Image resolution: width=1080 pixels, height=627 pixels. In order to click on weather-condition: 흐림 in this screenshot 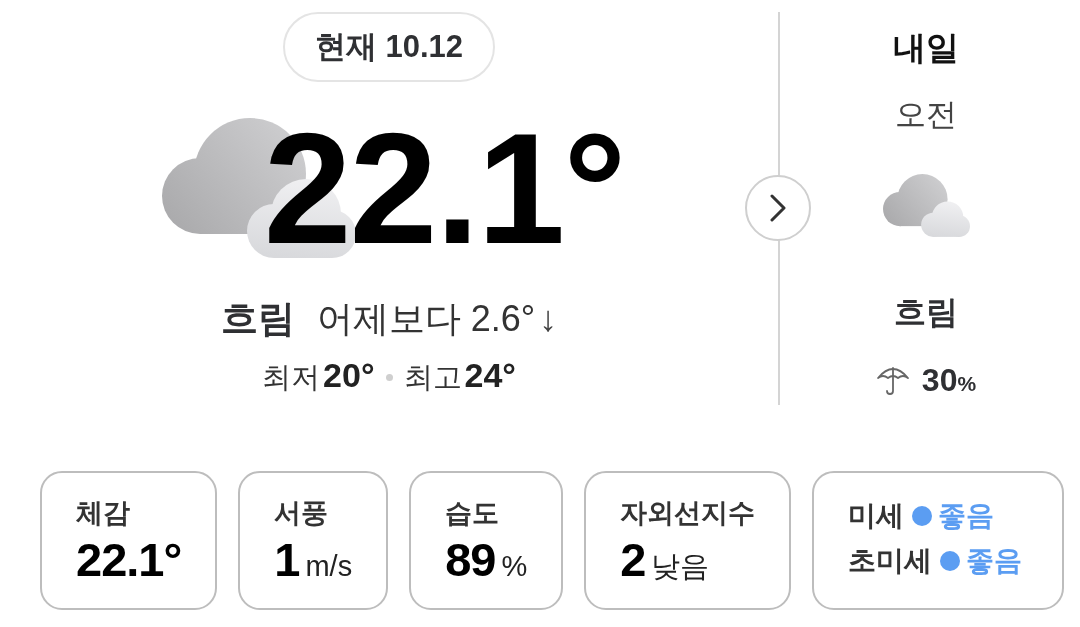, I will do `click(257, 319)`.